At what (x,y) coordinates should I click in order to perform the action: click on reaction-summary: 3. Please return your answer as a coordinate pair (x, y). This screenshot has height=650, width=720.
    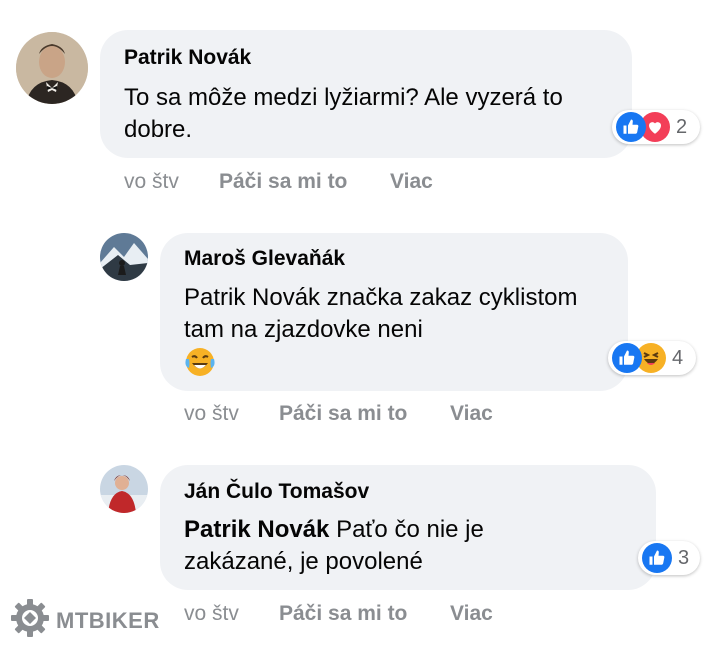
    Looking at the image, I should click on (669, 558).